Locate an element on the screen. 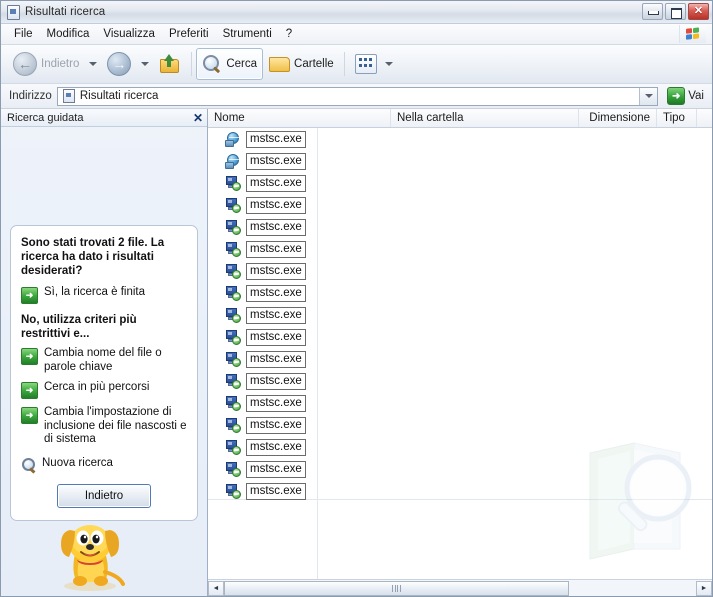  address-input: Risultati ricerca is located at coordinates (357, 96).